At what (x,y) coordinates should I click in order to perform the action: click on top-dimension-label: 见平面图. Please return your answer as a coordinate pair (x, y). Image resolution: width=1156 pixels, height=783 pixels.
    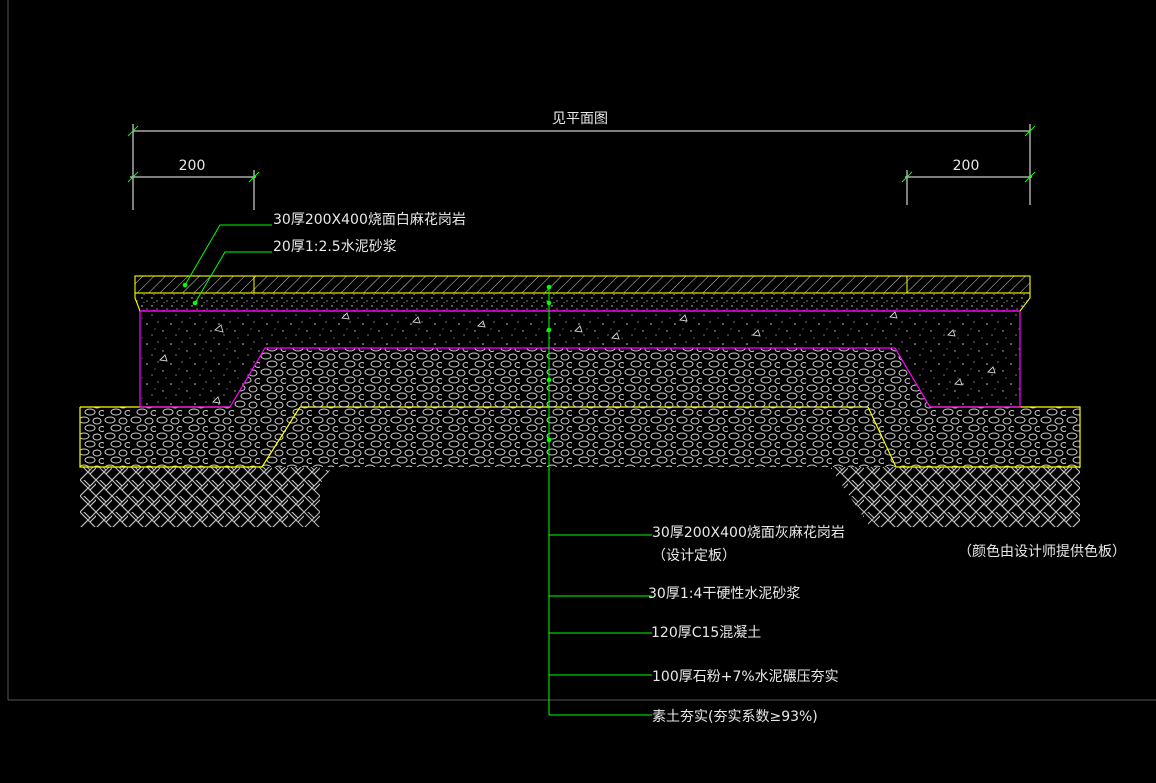
    Looking at the image, I should click on (580, 119).